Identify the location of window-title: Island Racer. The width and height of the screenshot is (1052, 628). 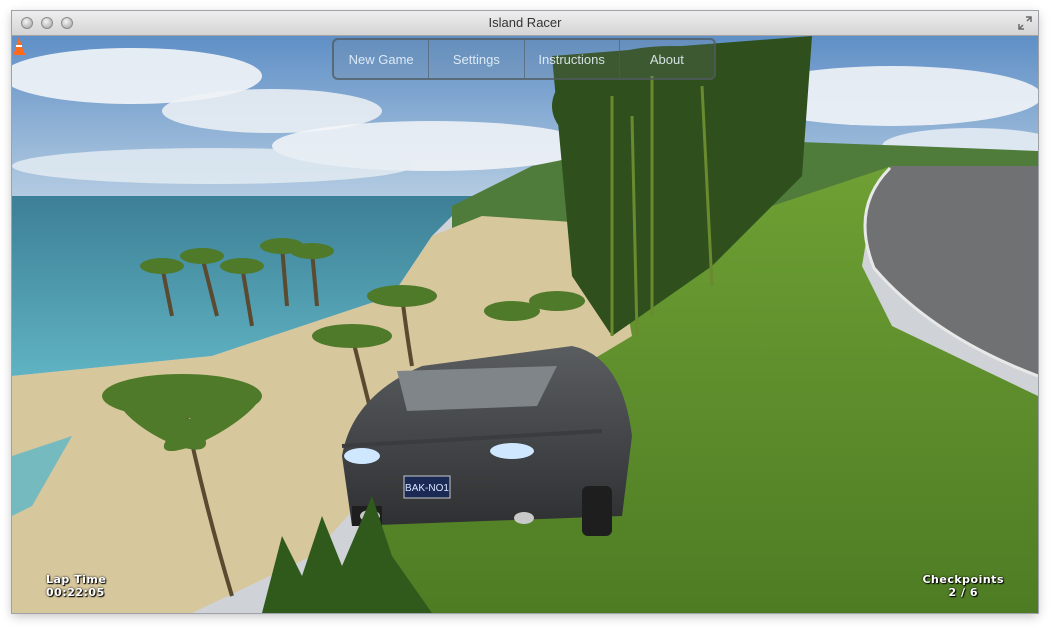
(525, 22).